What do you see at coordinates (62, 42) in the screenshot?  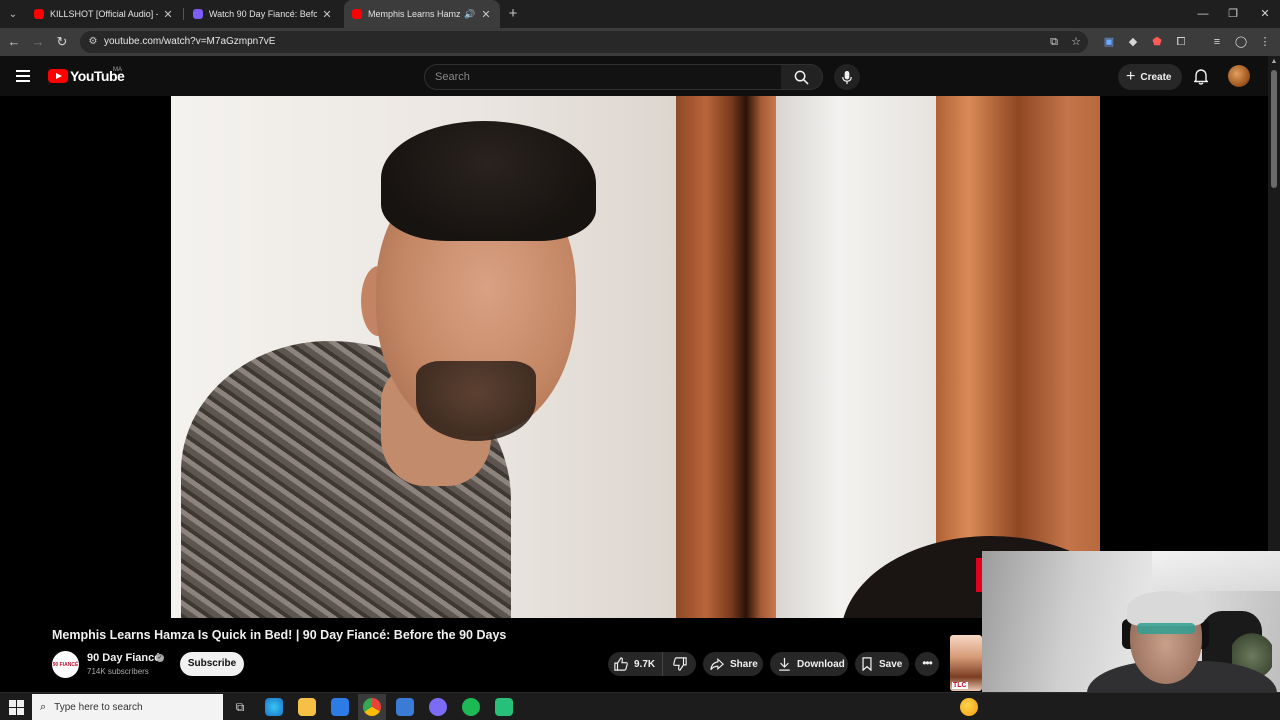 I see `reload-icon: ↻` at bounding box center [62, 42].